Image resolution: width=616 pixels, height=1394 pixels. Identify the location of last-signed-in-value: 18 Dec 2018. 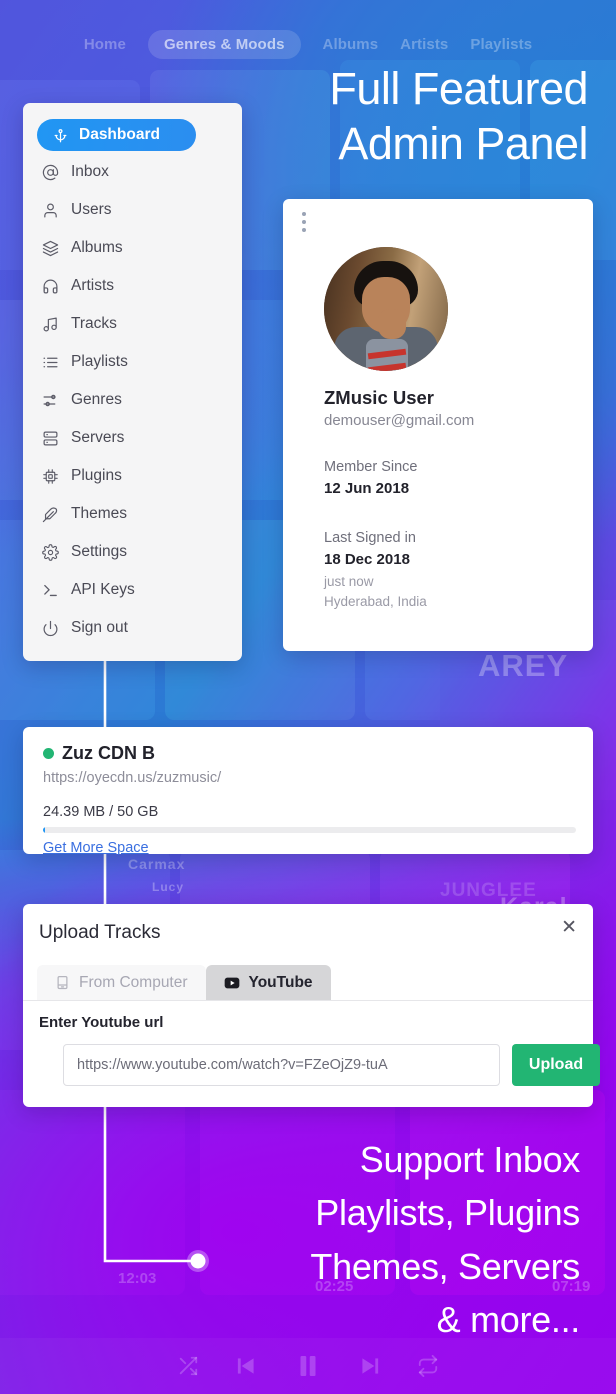
(367, 559).